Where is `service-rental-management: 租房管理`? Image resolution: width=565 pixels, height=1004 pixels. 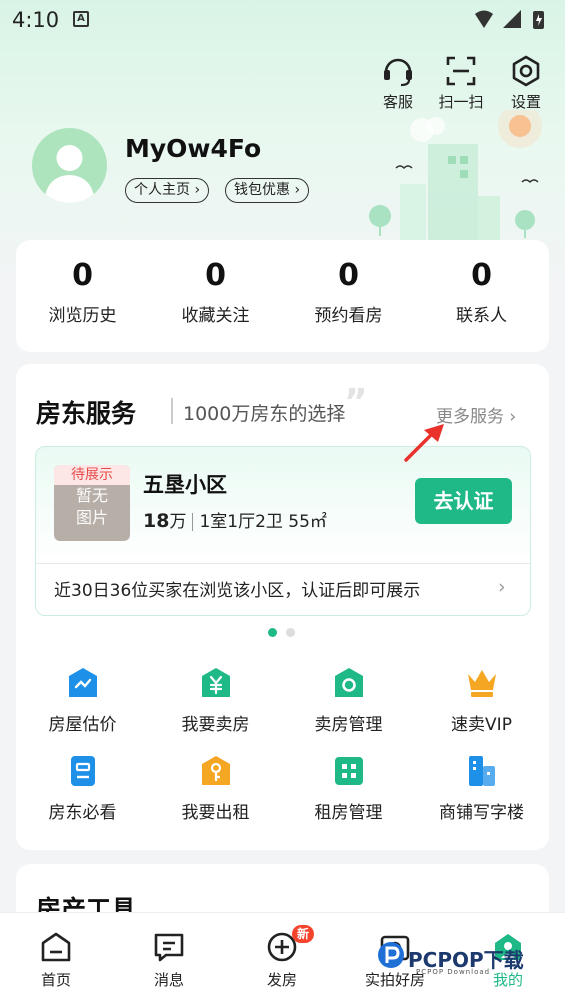 service-rental-management: 租房管理 is located at coordinates (348, 788).